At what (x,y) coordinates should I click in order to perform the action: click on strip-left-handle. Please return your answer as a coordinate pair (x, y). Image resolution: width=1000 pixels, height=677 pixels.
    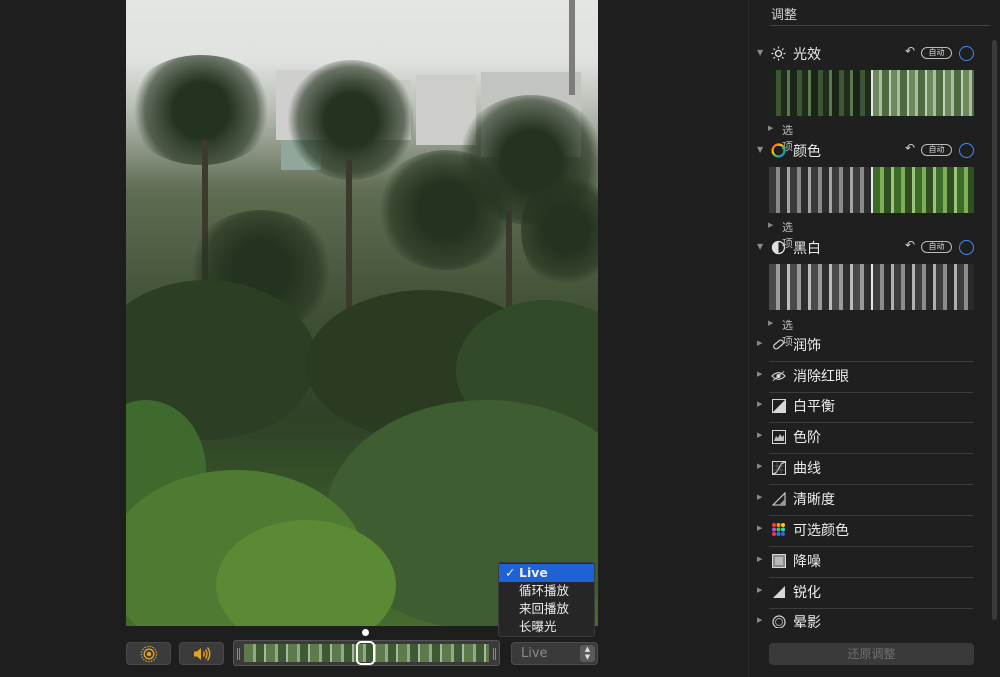
    Looking at the image, I should click on (238, 654).